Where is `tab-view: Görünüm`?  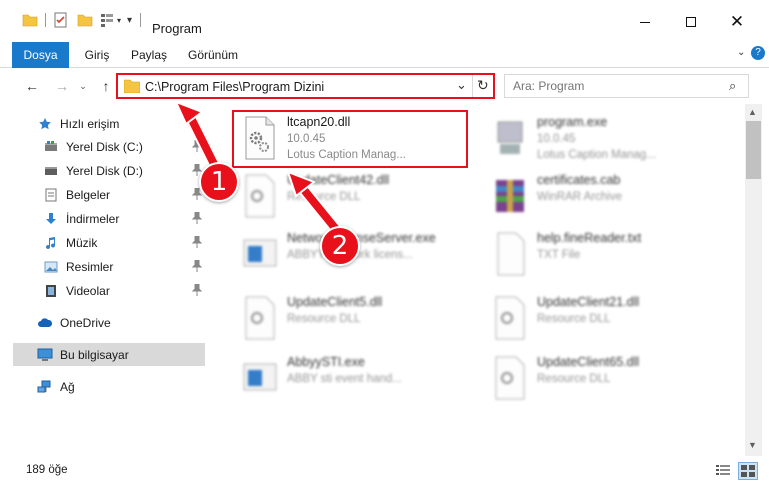 tab-view: Görünüm is located at coordinates (213, 54).